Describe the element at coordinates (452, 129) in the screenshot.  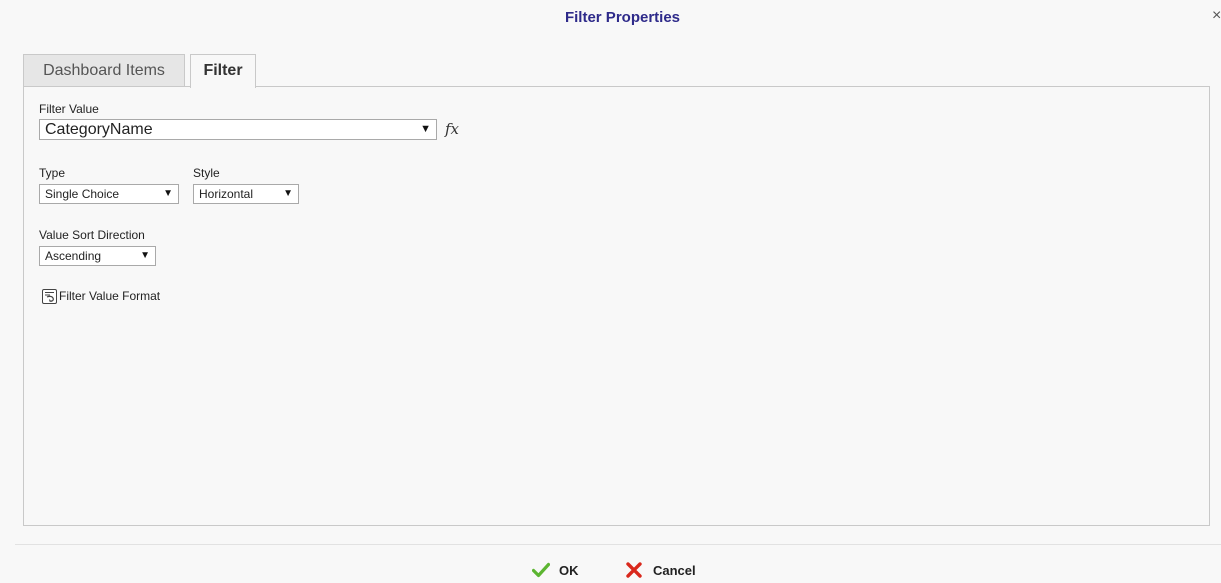
I see `function-fx-icon: fx` at that location.